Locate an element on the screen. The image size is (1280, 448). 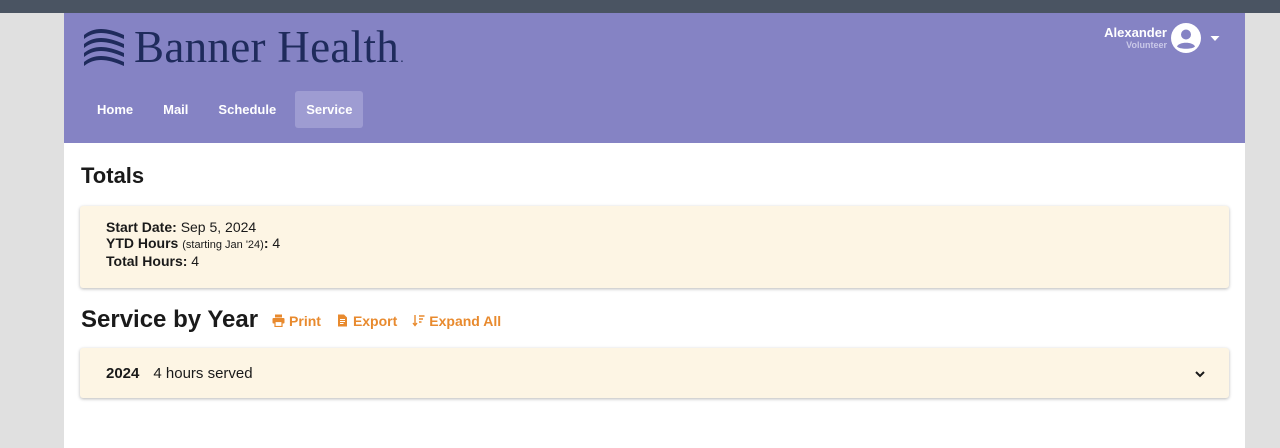
brand-name: Banner Health is located at coordinates (267, 47).